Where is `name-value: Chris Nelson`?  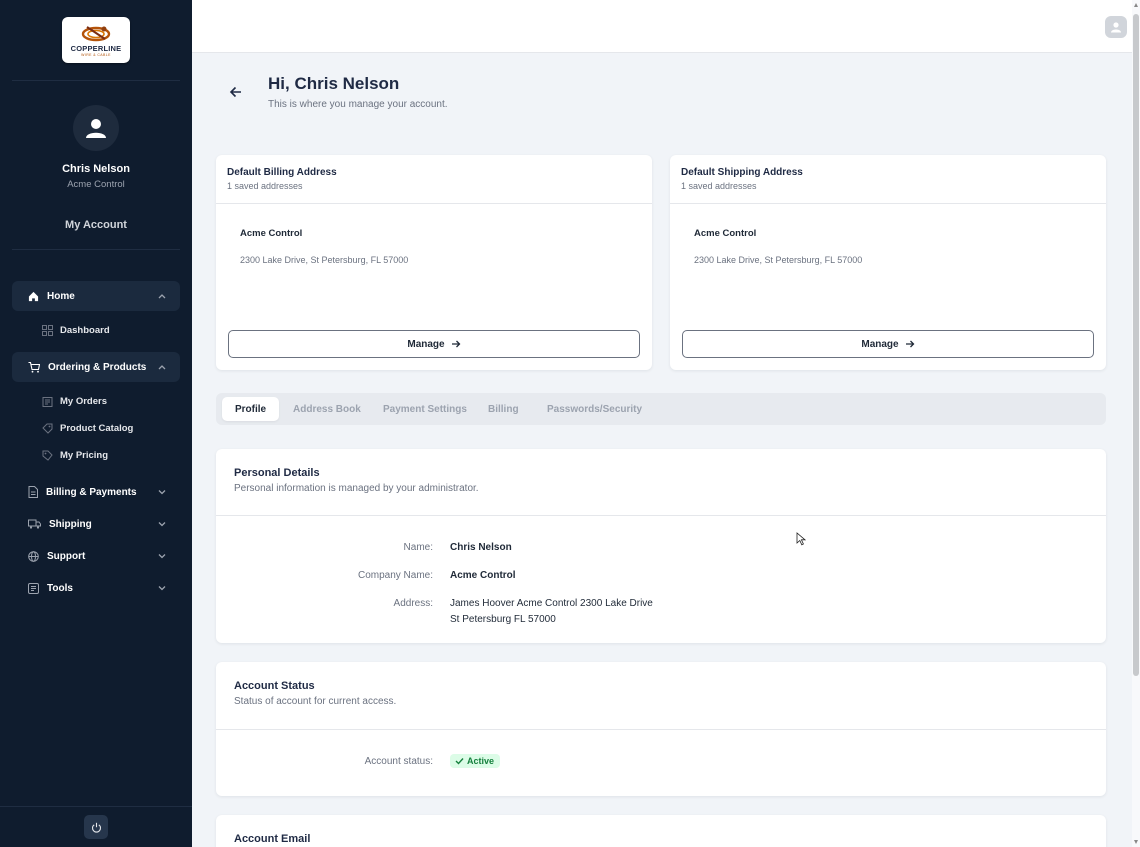
name-value: Chris Nelson is located at coordinates (481, 547).